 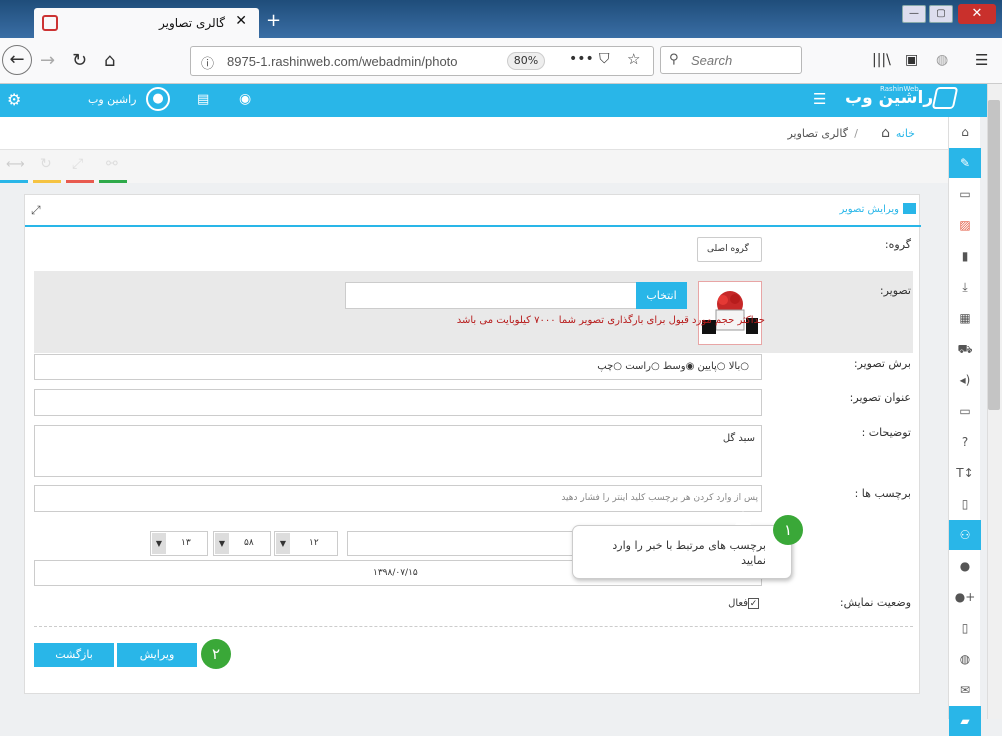 What do you see at coordinates (965, 721) in the screenshot?
I see `sidebar-folder-icon: ▰` at bounding box center [965, 721].